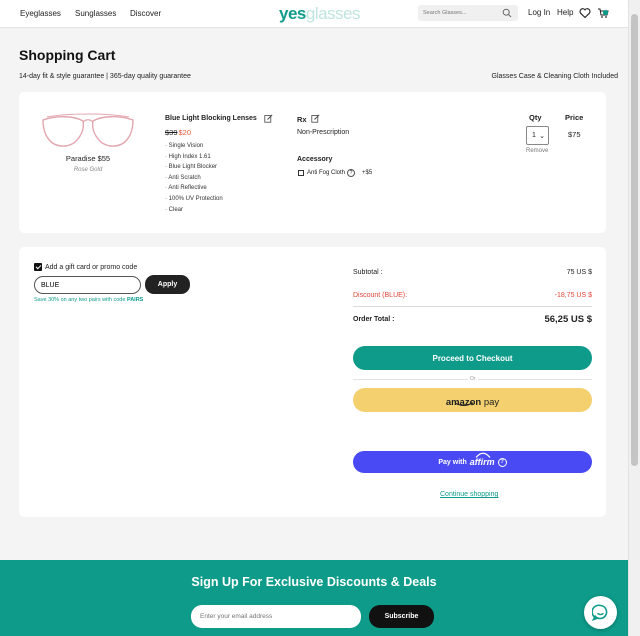 This screenshot has height=636, width=640. I want to click on amazon-smile-icon, so click(464, 404).